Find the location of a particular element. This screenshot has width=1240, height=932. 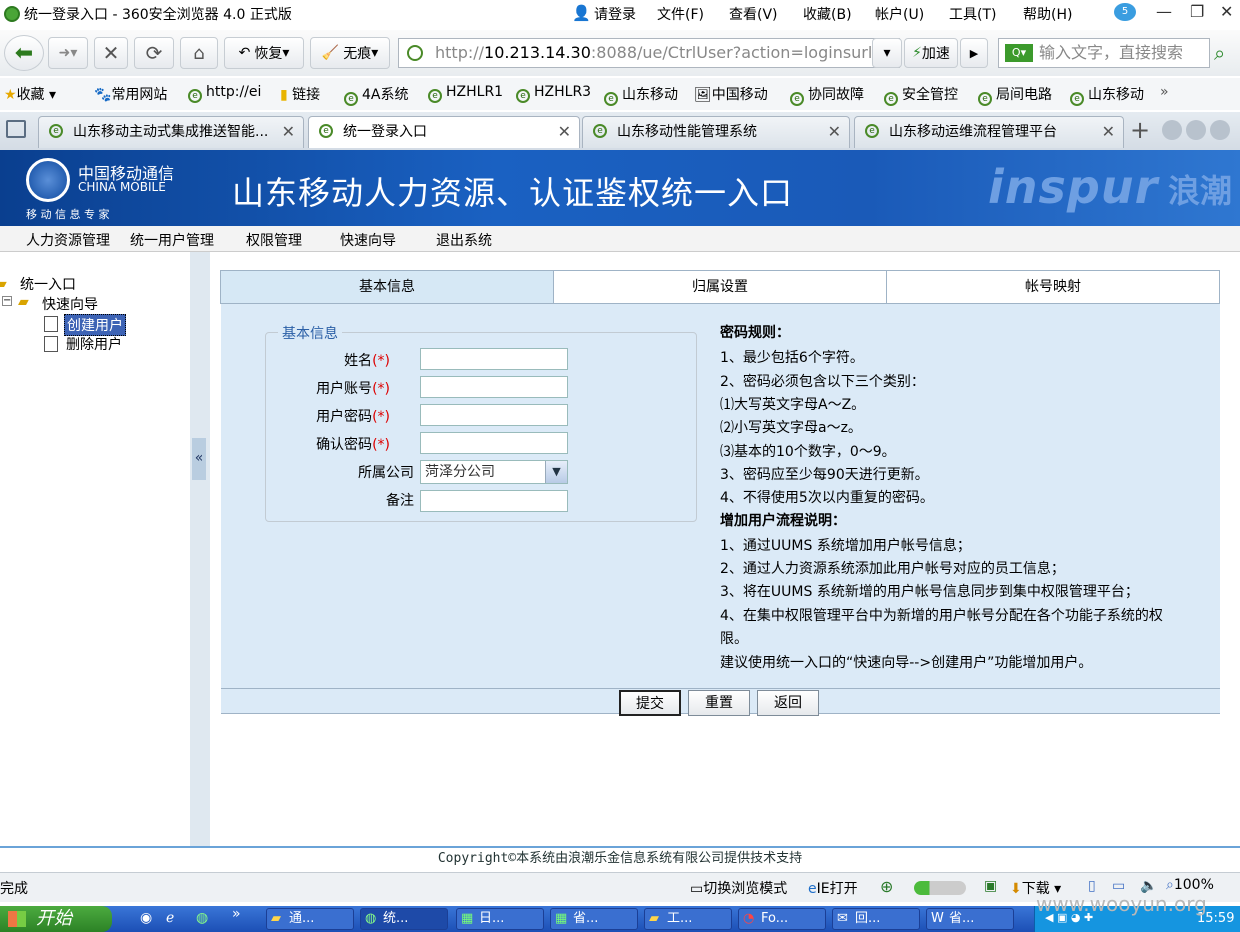

submit-button: 提交 is located at coordinates (650, 703).